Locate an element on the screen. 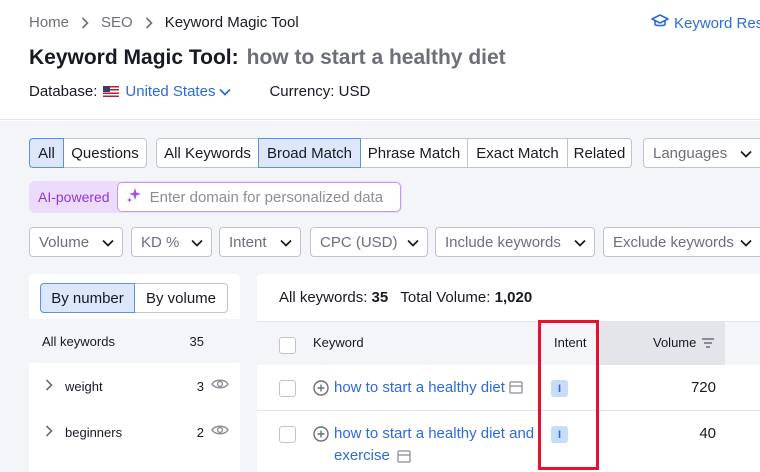 This screenshot has width=760, height=472. tab-questions: Questions is located at coordinates (105, 153).